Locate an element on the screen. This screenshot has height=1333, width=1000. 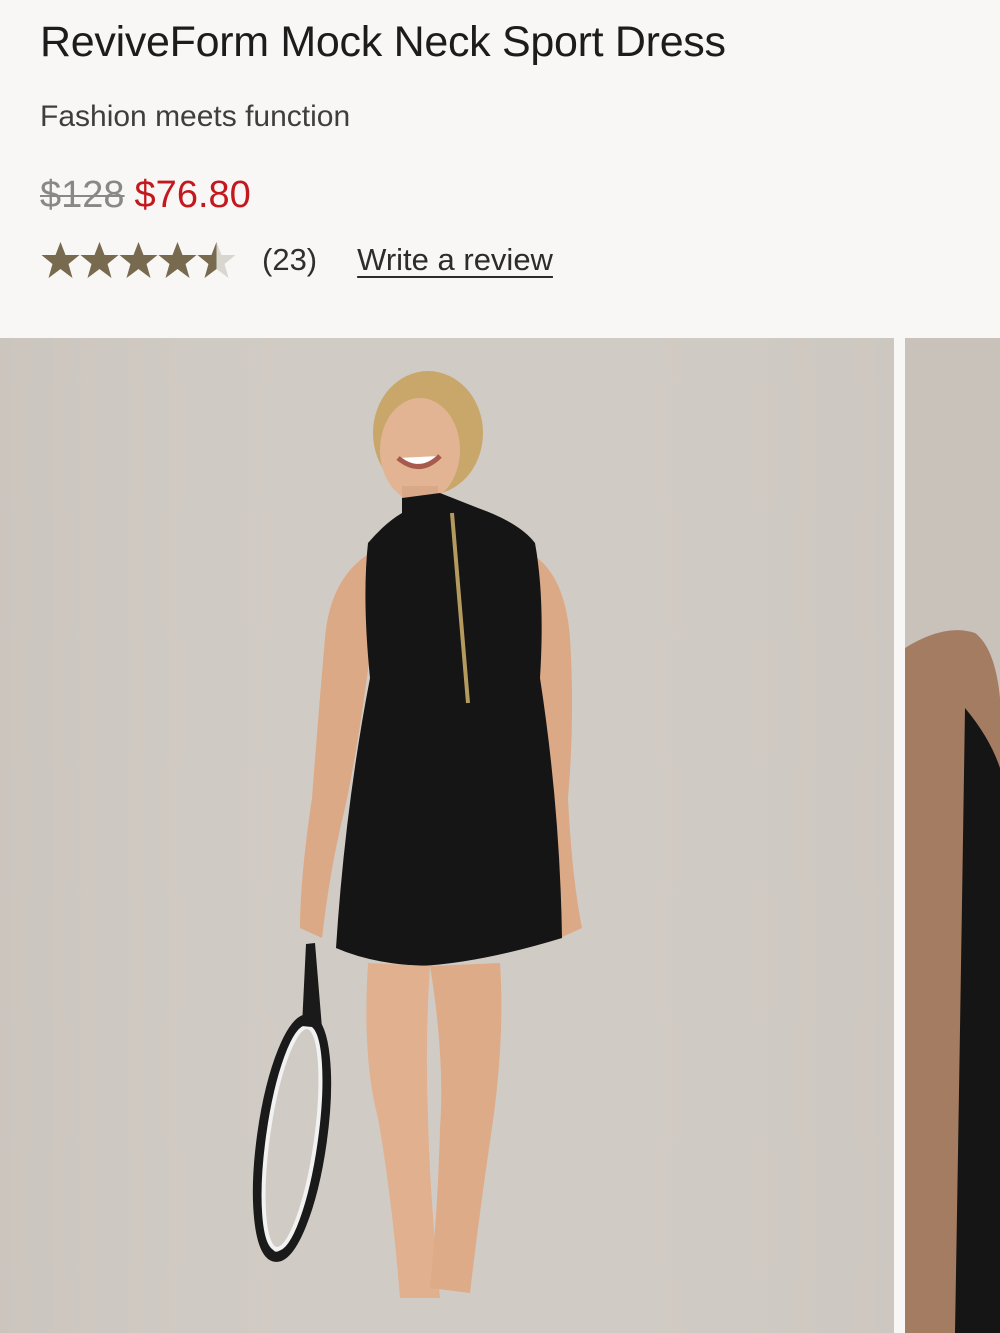
write-review-link: Write a review is located at coordinates (455, 260).